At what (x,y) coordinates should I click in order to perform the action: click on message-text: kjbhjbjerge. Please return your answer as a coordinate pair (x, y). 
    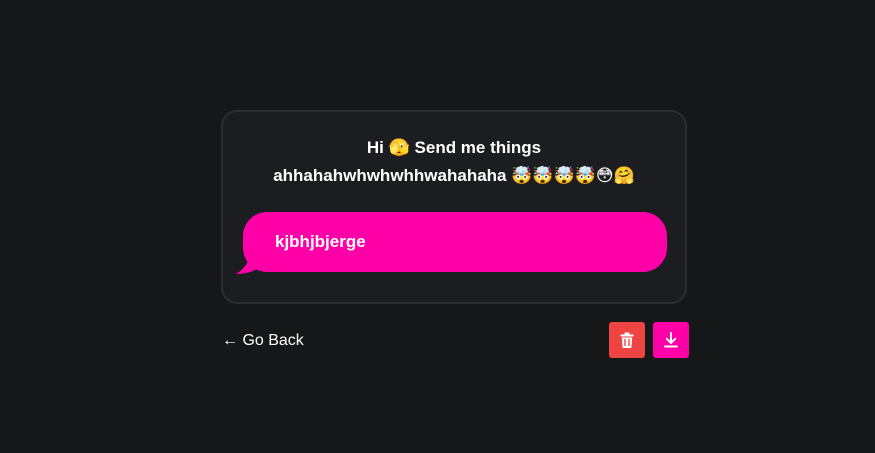
    Looking at the image, I should click on (320, 241).